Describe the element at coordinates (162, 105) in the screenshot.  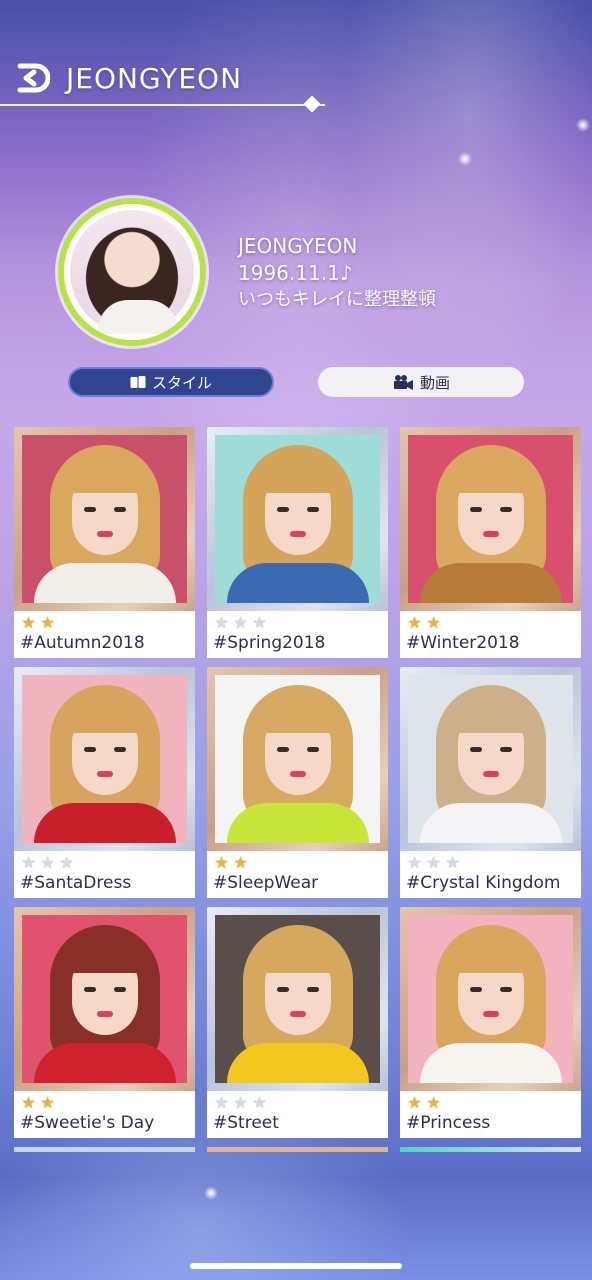
I see `header-divider` at that location.